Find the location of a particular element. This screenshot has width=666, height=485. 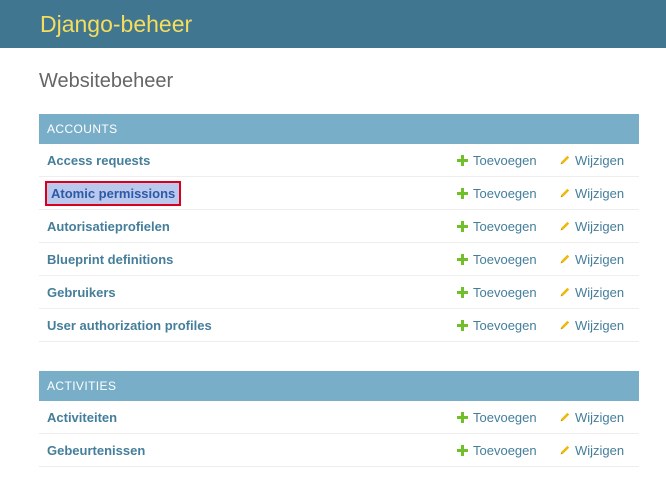

model-link-gebeurtenissen: Gebeurtenissen is located at coordinates (248, 450).